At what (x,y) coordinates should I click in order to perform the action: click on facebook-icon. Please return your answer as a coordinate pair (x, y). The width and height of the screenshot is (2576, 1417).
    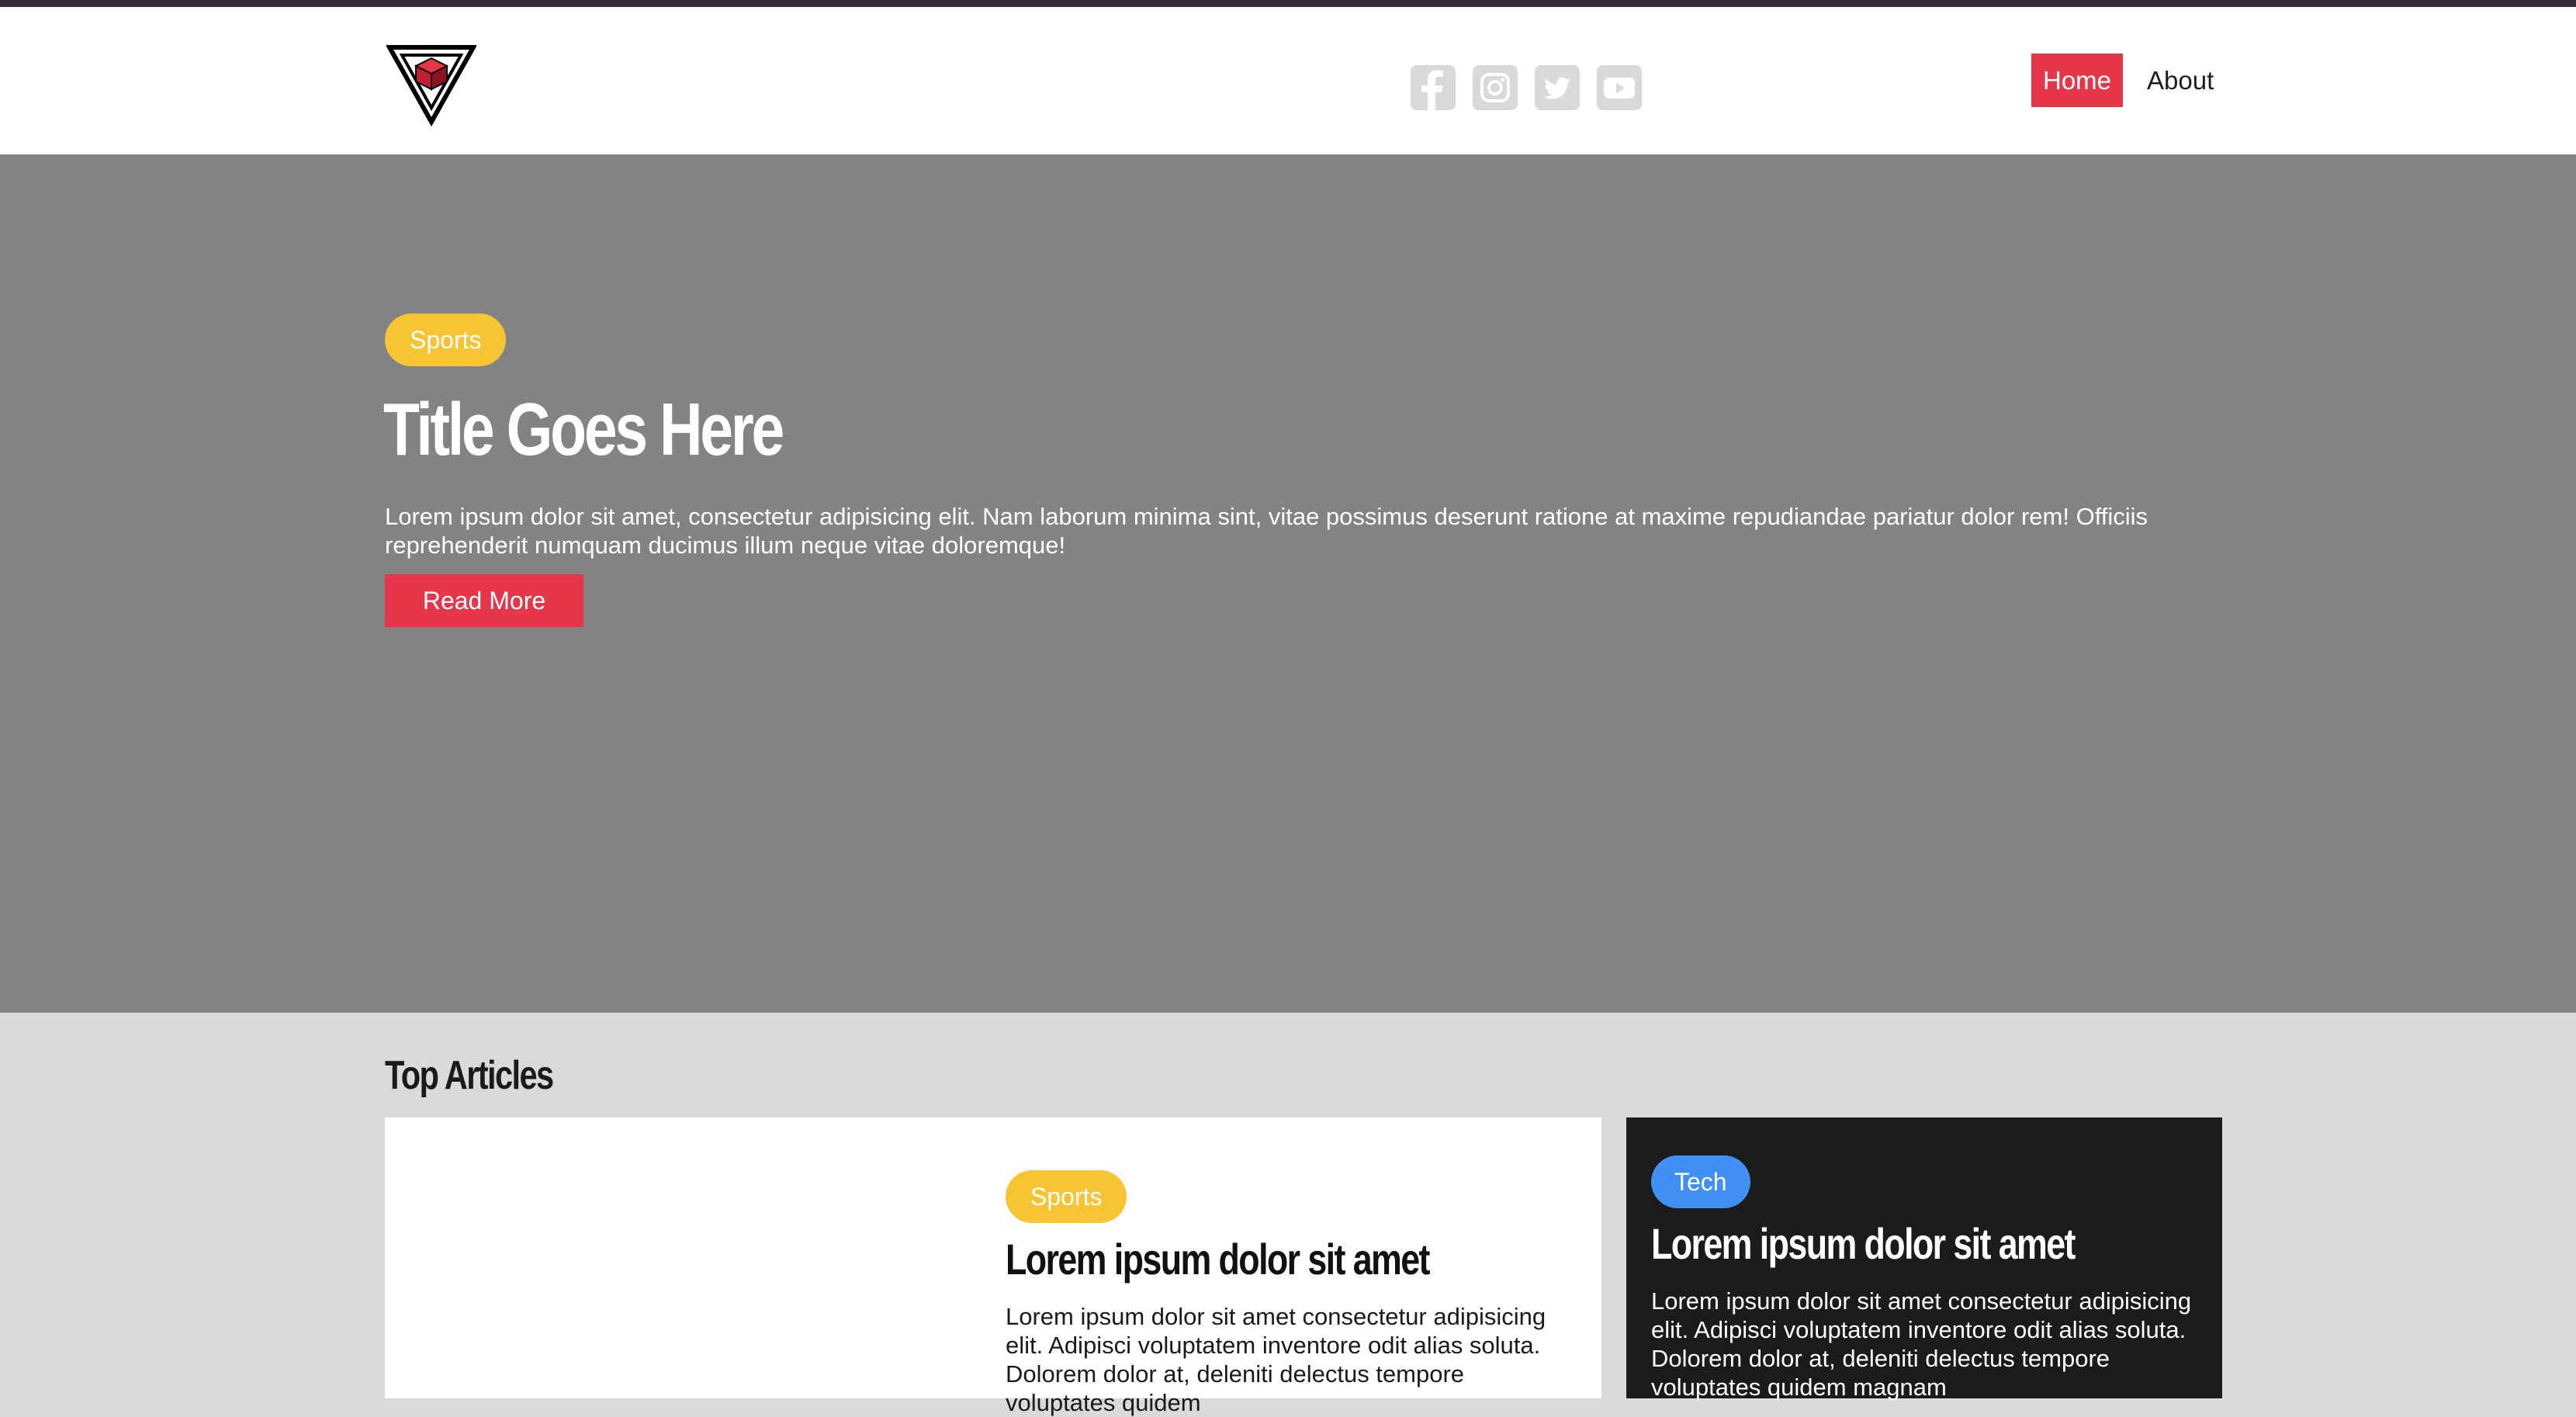
    Looking at the image, I should click on (1433, 87).